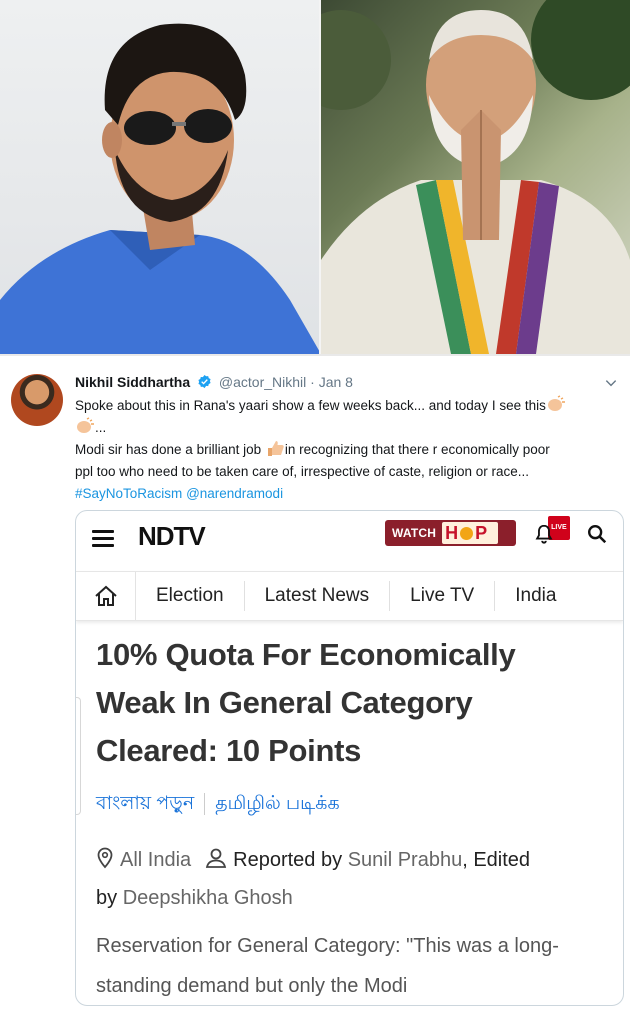 This screenshot has width=630, height=1024. What do you see at coordinates (275, 448) in the screenshot?
I see `thumbs-up-icon` at bounding box center [275, 448].